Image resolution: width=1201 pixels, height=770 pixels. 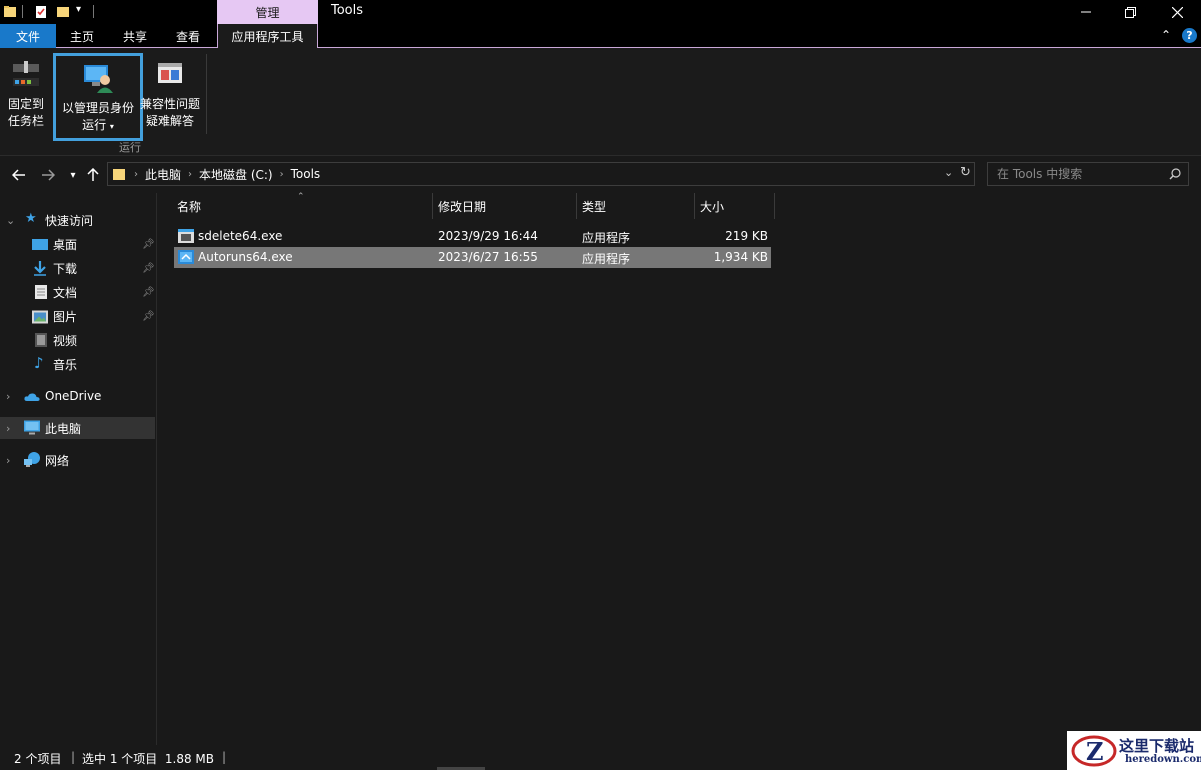 What do you see at coordinates (1073, 174) in the screenshot?
I see `search-input` at bounding box center [1073, 174].